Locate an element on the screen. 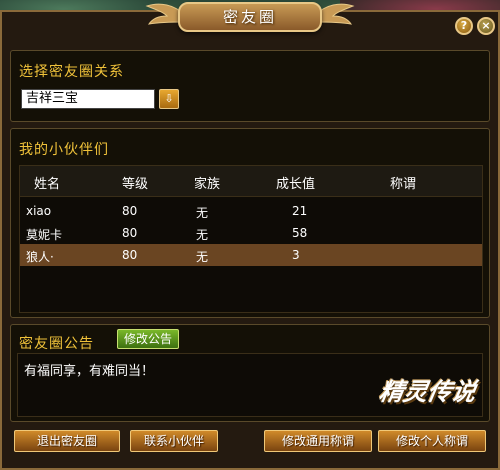 Image resolution: width=500 pixels, height=470 pixels. leave-circle-button: 退出密友圈 is located at coordinates (67, 441).